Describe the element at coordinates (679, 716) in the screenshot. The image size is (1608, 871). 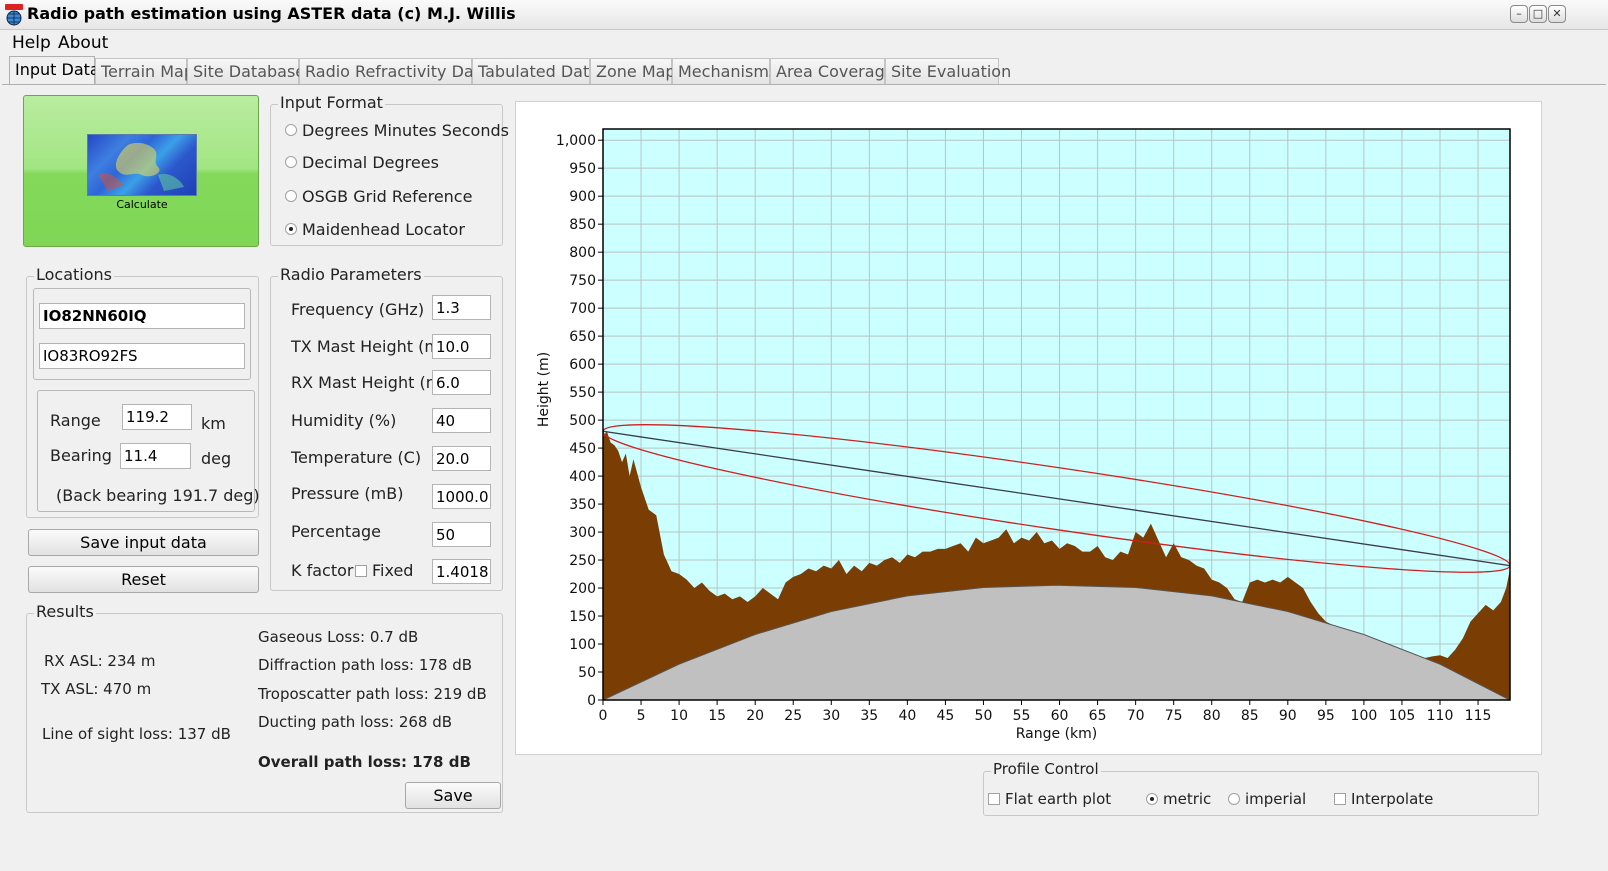
I see `x-tick-label: 10` at that location.